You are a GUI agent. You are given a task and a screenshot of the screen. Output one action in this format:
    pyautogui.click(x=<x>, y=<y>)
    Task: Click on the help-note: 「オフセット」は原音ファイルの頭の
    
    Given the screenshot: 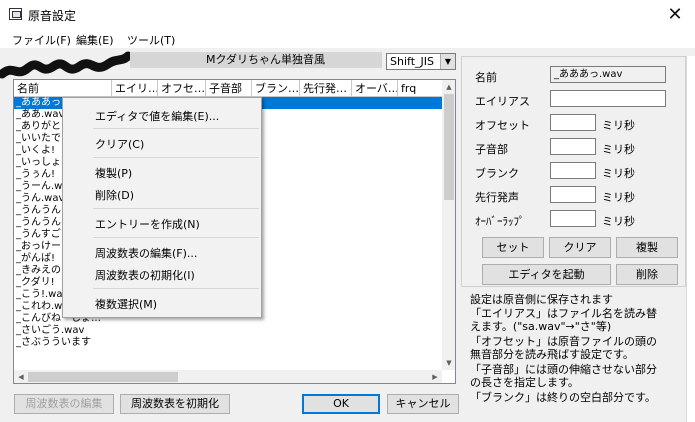 What is the action you would take?
    pyautogui.click(x=563, y=341)
    